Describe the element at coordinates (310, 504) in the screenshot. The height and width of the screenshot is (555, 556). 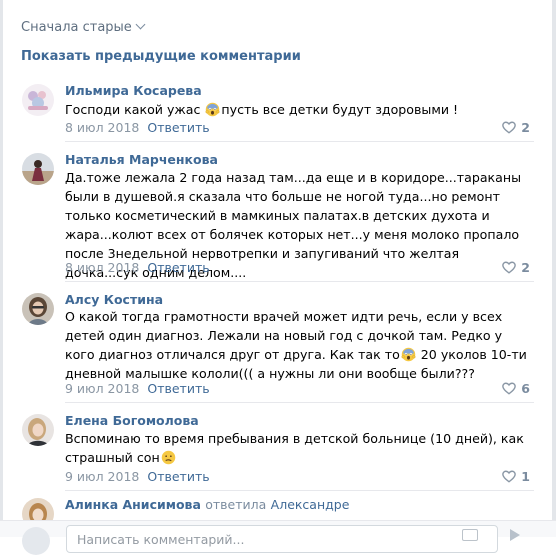
I see `reply-target-link: Александре` at that location.